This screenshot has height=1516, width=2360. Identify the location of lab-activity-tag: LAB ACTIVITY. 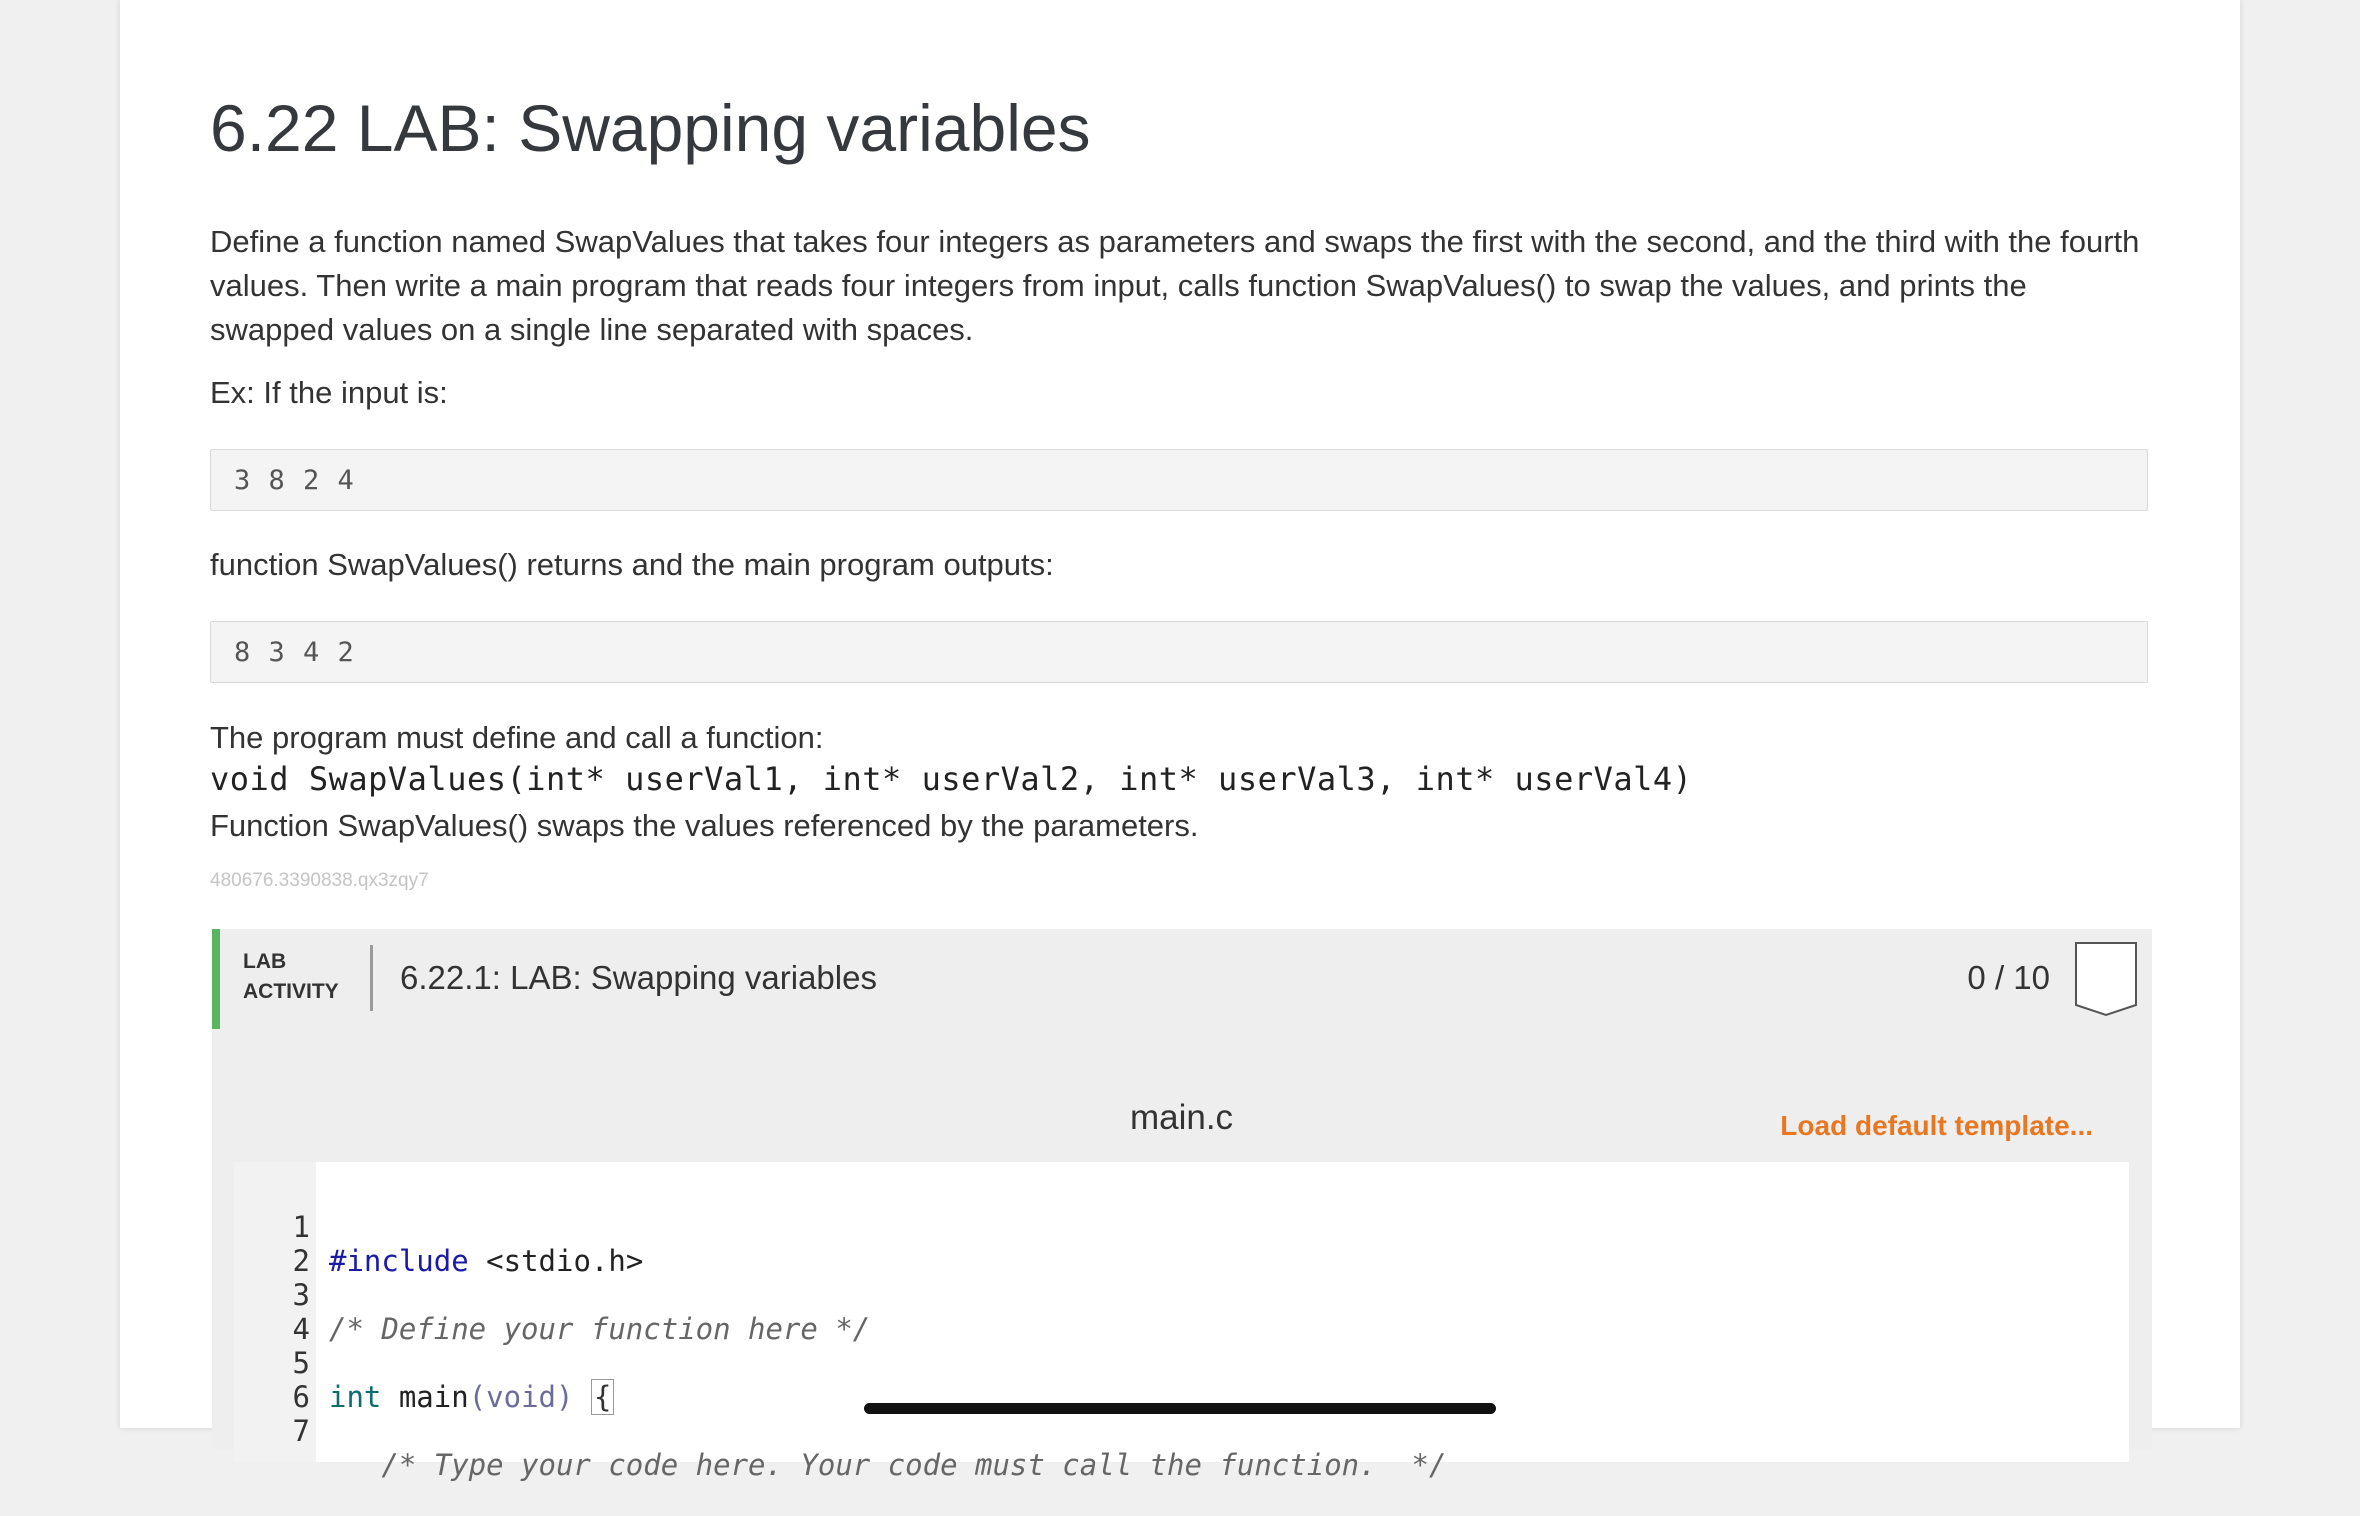
(291, 977).